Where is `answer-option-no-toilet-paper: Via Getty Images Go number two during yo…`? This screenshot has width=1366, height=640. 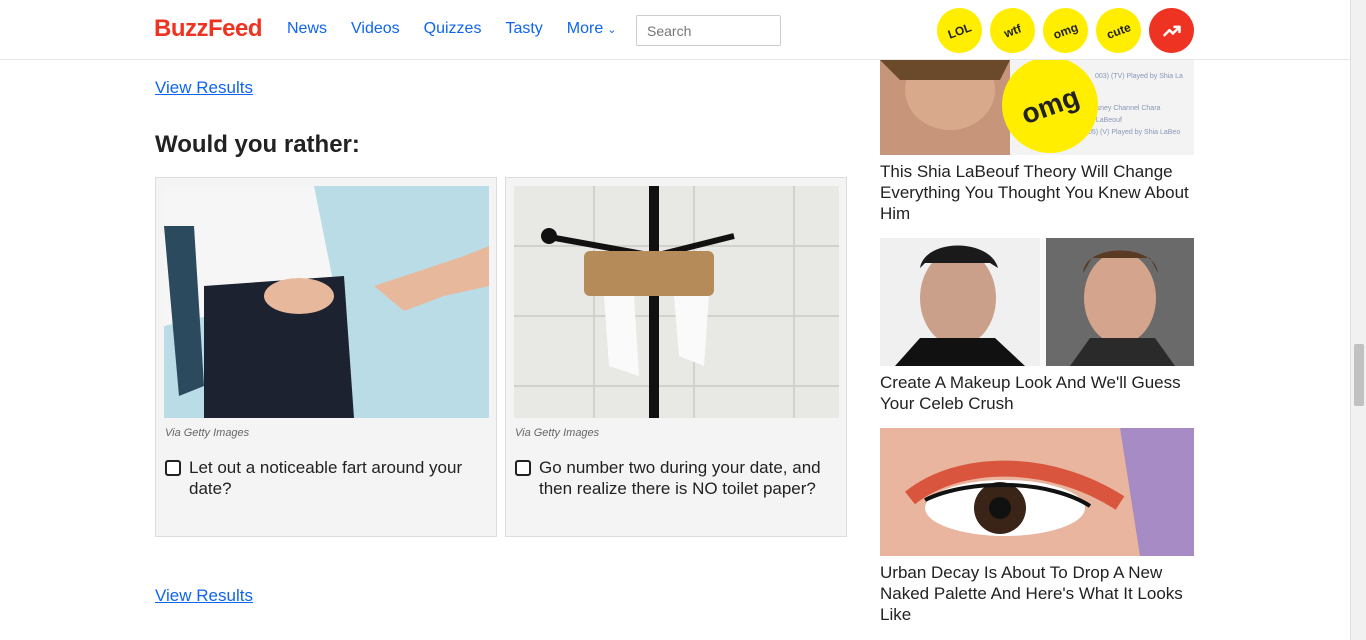 answer-option-no-toilet-paper: Via Getty Images Go number two during yo… is located at coordinates (676, 357).